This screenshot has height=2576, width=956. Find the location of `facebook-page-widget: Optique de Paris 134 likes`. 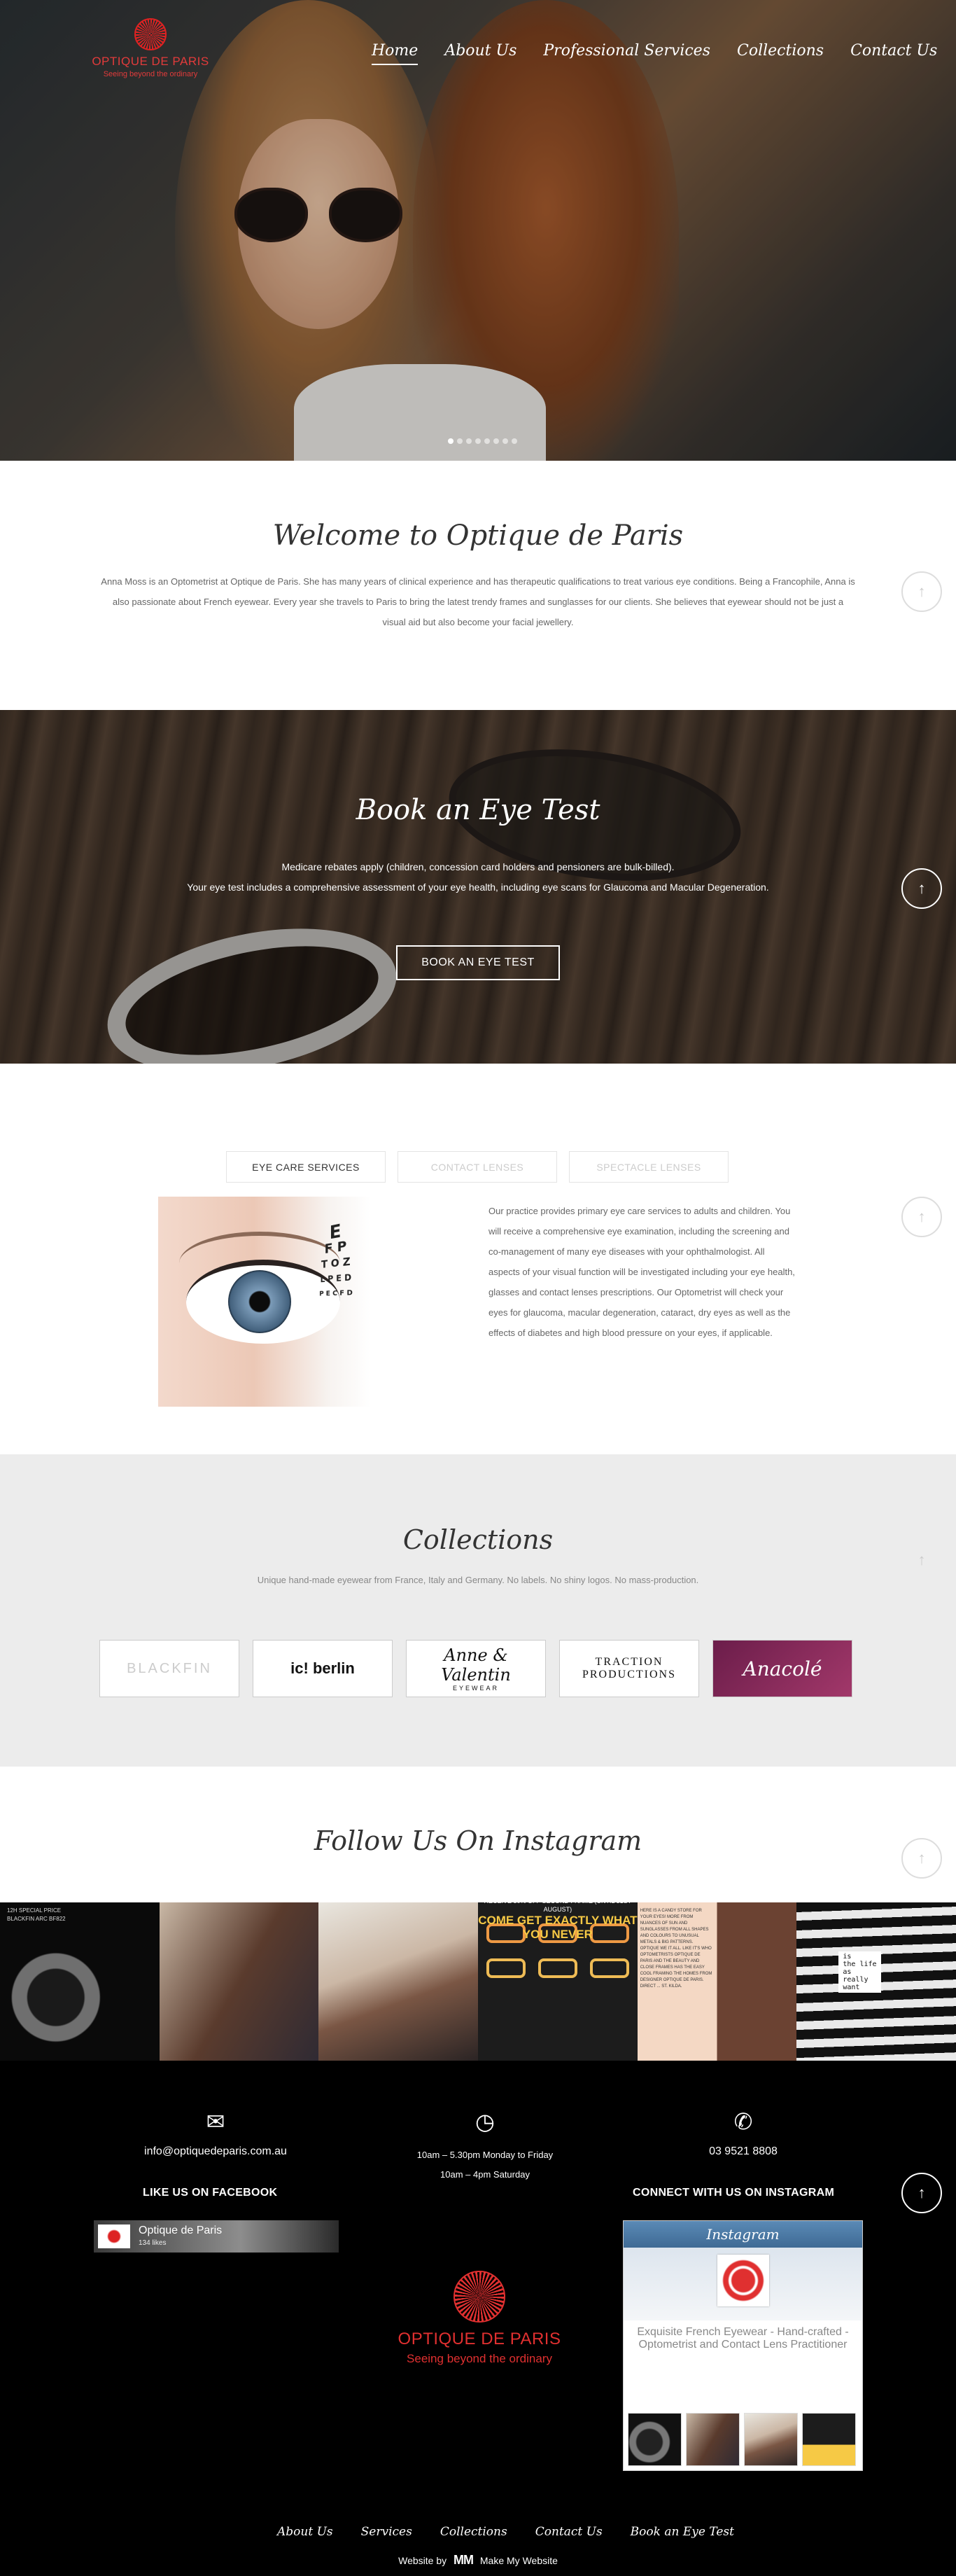

facebook-page-widget: Optique de Paris 134 likes is located at coordinates (216, 2236).